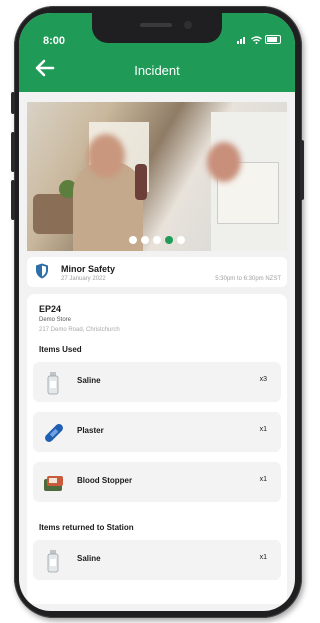 This screenshot has width=320, height=623. What do you see at coordinates (157, 52) in the screenshot?
I see `app-header: 8:00 Incident` at bounding box center [157, 52].